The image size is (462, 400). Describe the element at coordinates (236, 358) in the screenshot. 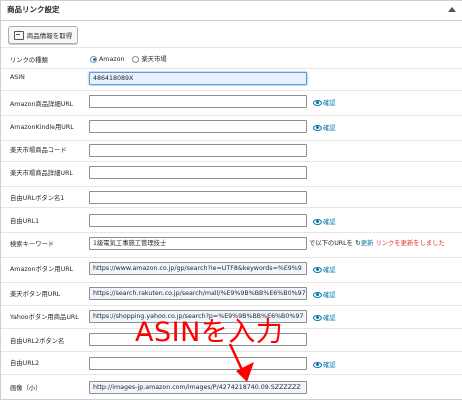

I see `annotation-arrow-shaft` at that location.